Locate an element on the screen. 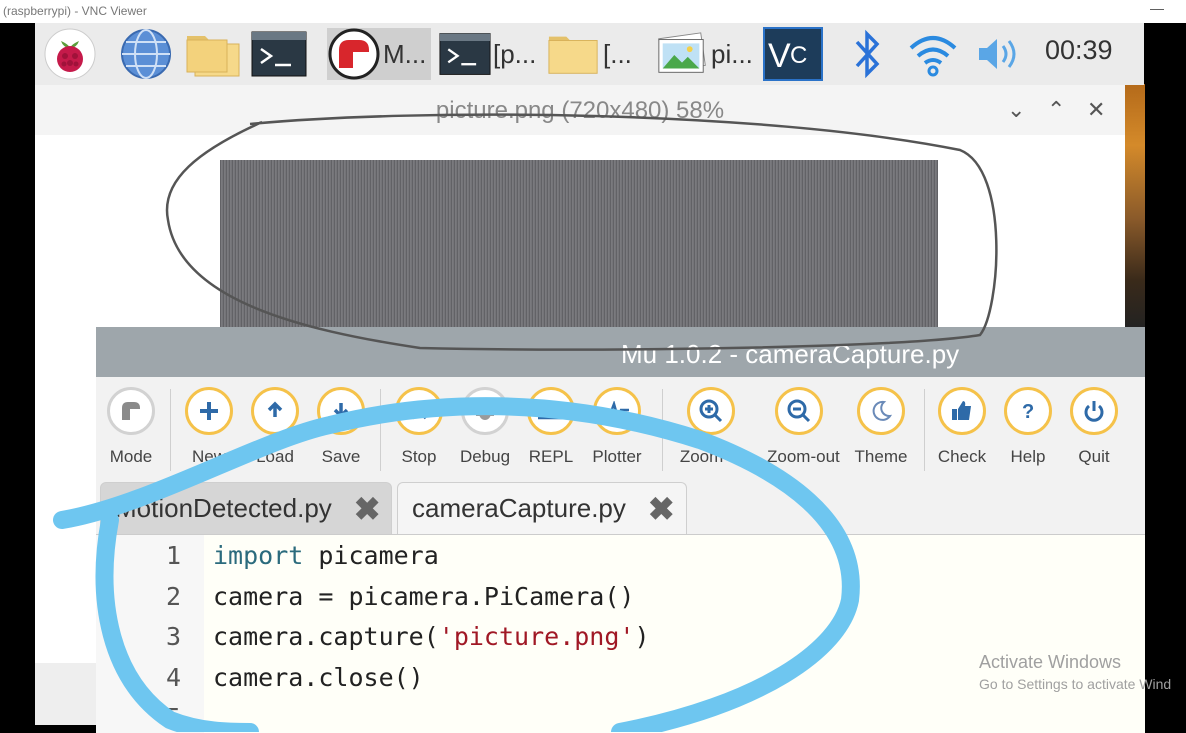  mu-title: Mu 1.0.2 - cameraCapture.py is located at coordinates (790, 354).